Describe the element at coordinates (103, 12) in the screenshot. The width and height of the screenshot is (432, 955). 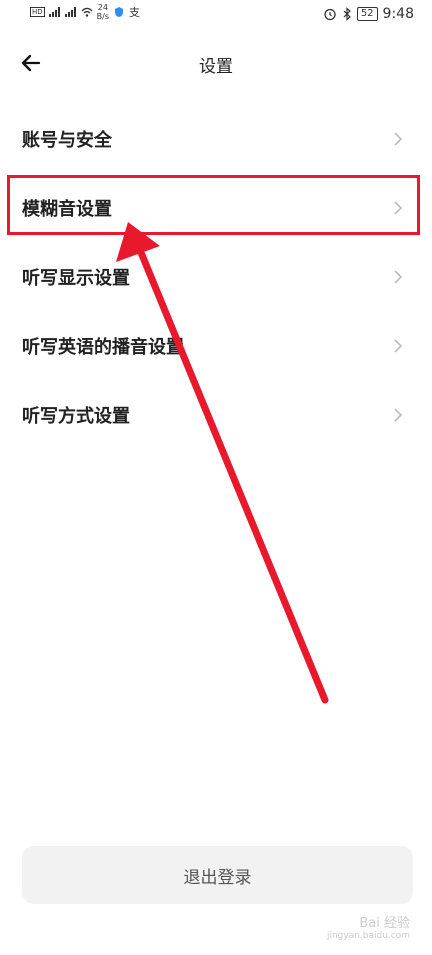
I see `net-speed: 24 B/s` at that location.